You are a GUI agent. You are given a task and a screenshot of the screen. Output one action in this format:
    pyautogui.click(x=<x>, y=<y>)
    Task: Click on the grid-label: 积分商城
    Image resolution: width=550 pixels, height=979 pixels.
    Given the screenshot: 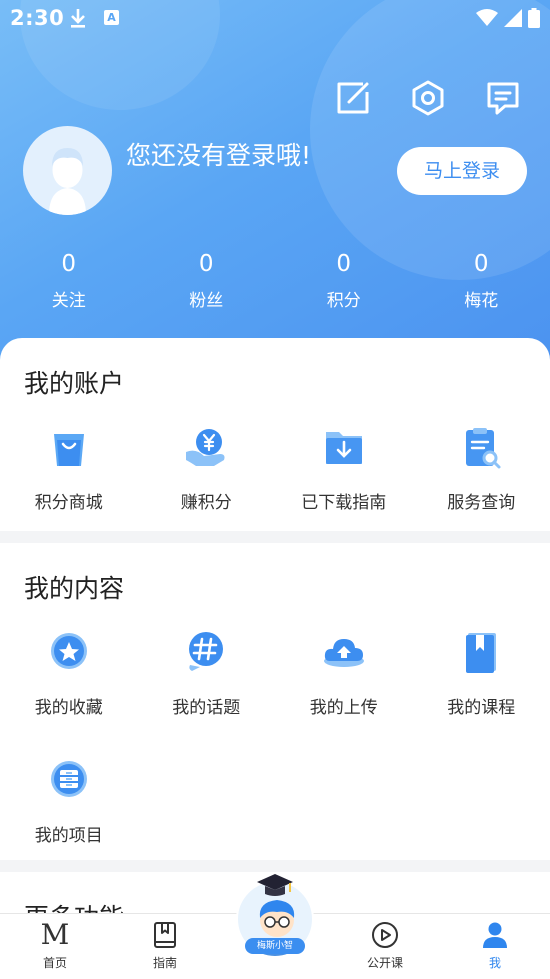 What is the action you would take?
    pyautogui.click(x=68, y=503)
    